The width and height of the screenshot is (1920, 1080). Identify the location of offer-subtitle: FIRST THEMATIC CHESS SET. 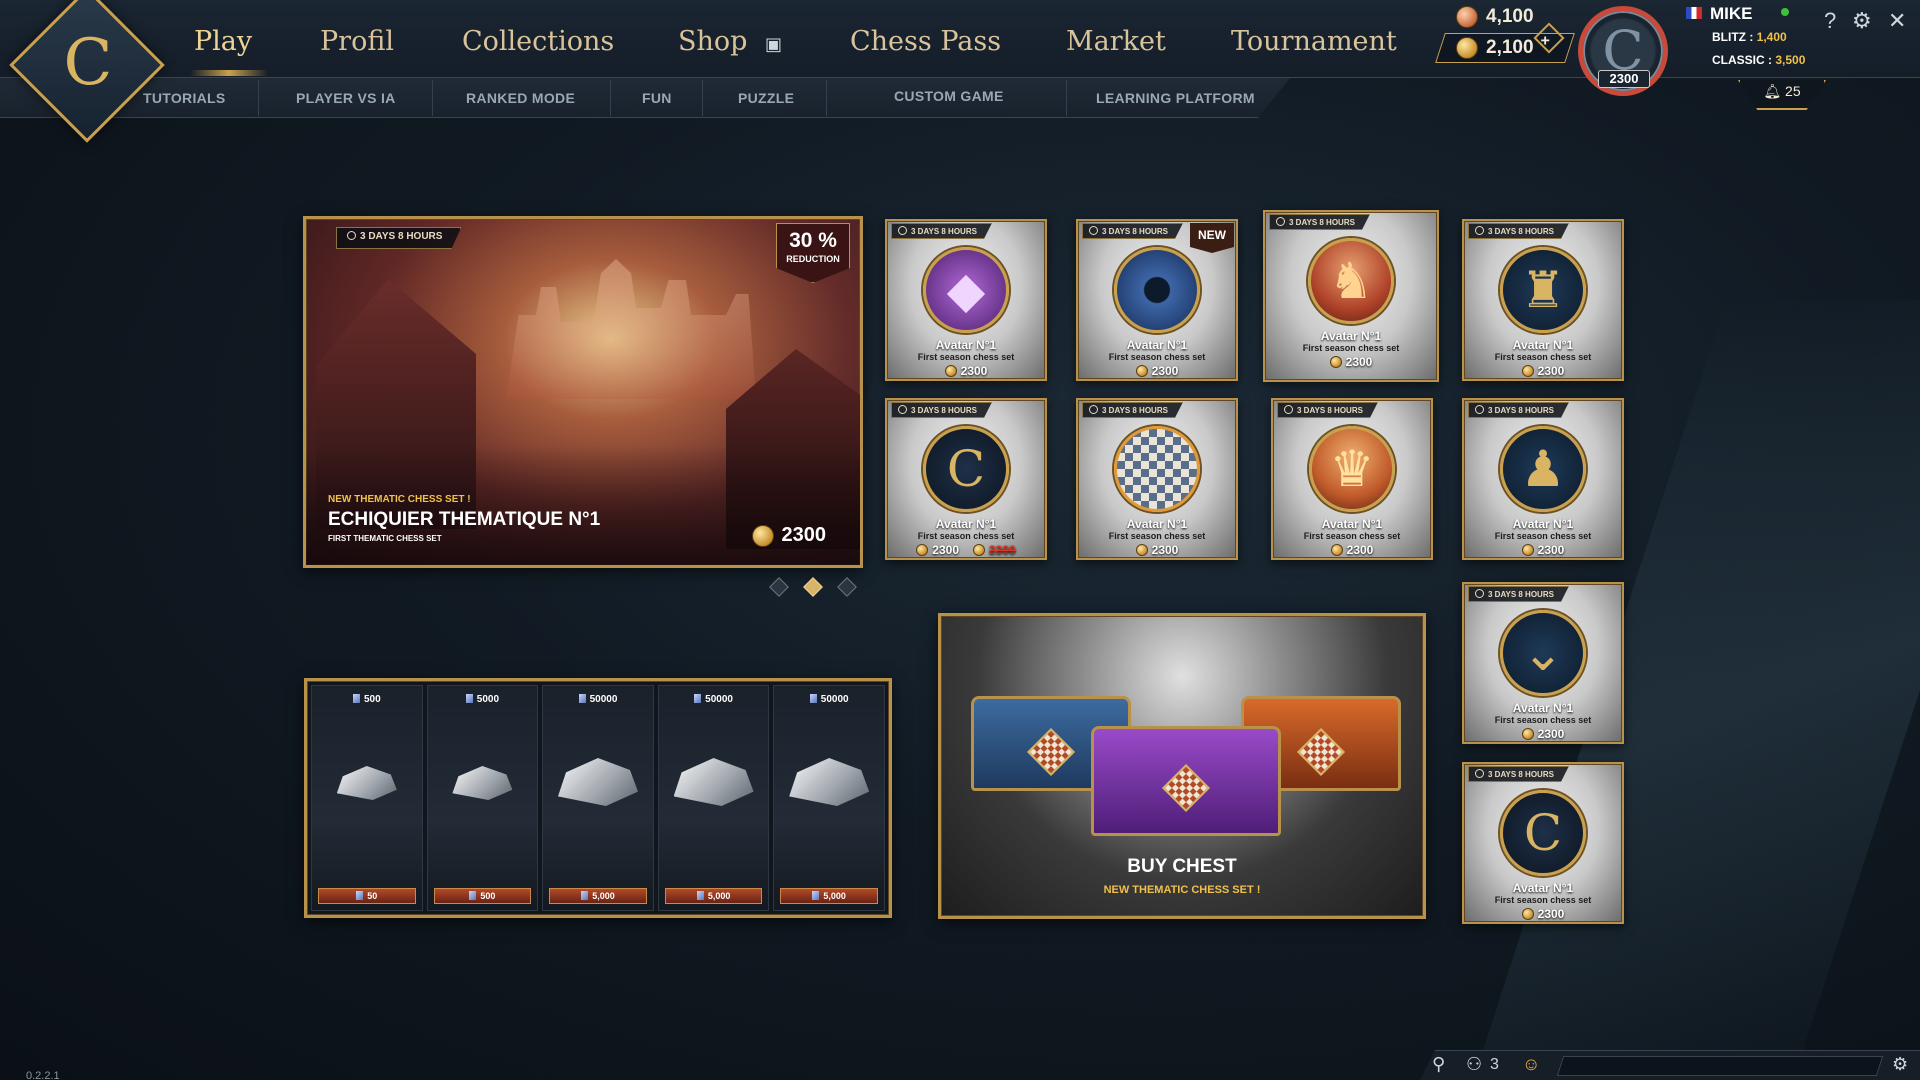
(385, 538).